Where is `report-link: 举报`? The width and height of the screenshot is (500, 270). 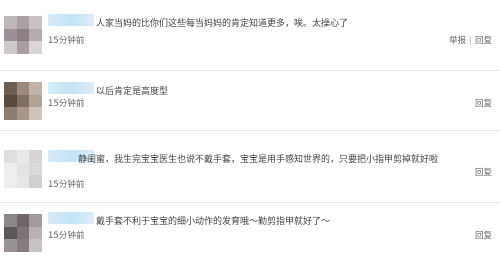 report-link: 举报 is located at coordinates (457, 41).